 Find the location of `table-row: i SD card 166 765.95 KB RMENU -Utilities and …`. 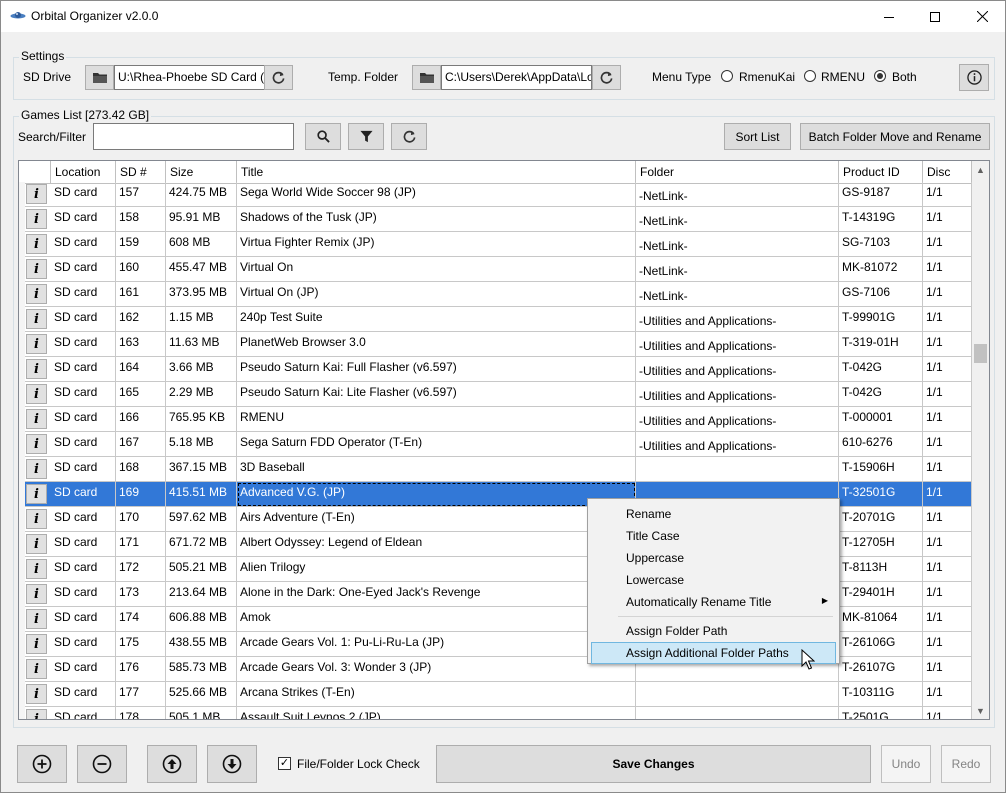

table-row: i SD card 166 765.95 KB RMENU -Utilities and … is located at coordinates (495, 419).